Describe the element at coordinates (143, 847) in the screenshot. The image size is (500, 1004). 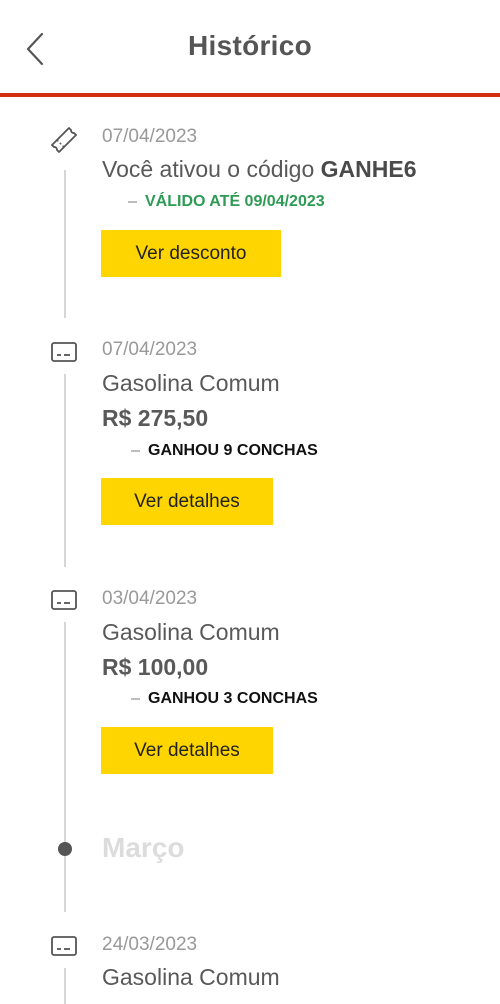
I see `month-separator: Março` at that location.